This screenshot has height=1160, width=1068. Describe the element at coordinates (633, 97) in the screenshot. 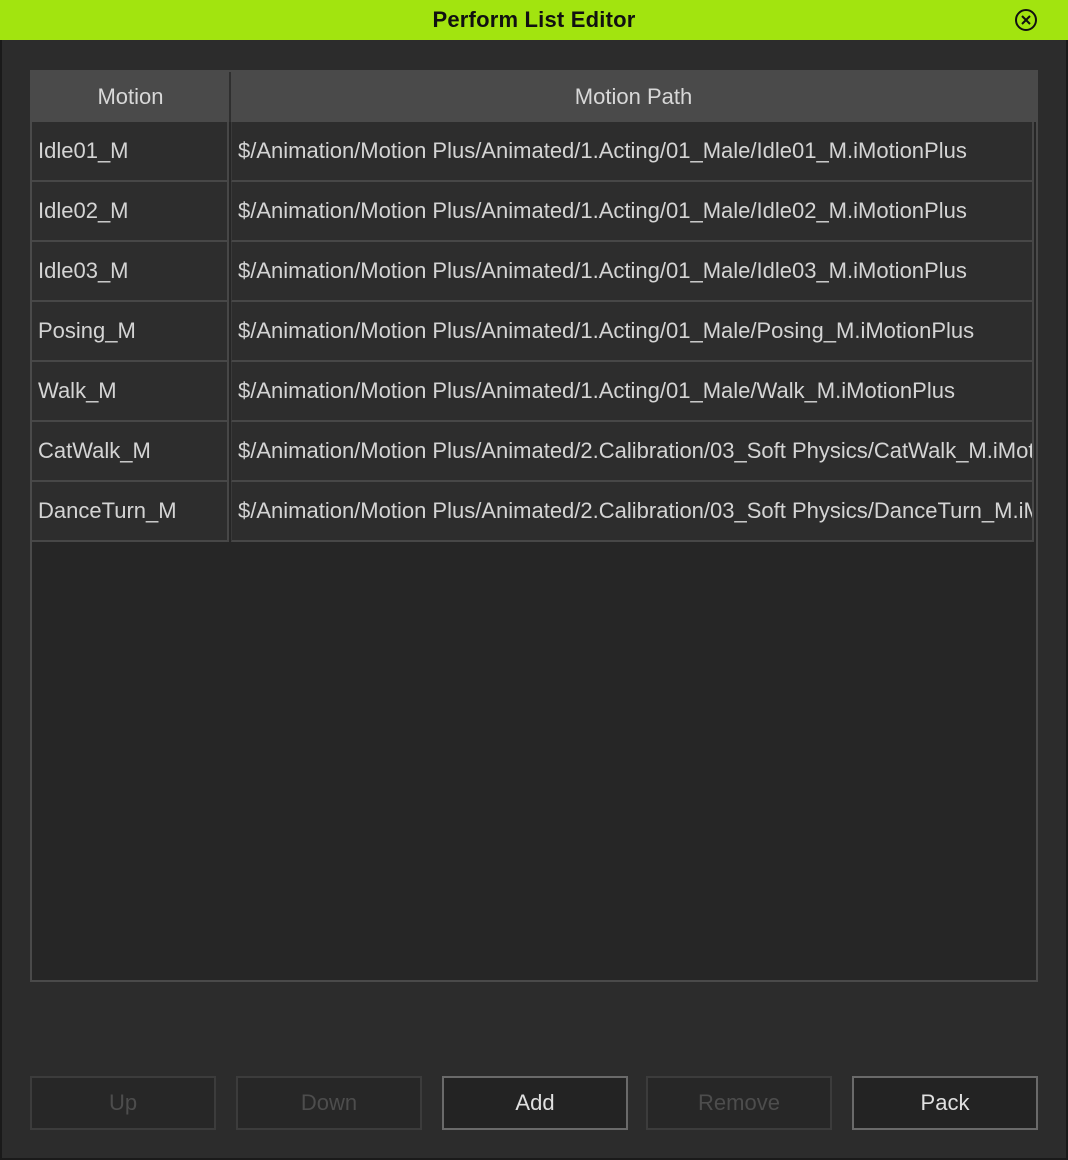

I see `column-header-motion-path: Motion Path` at that location.